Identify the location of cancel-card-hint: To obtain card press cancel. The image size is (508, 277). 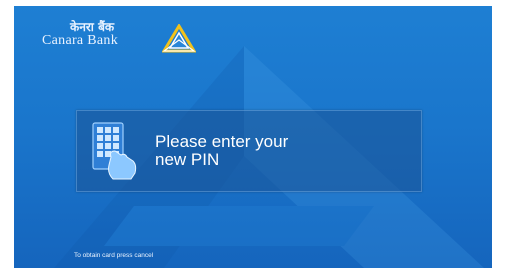
(114, 255).